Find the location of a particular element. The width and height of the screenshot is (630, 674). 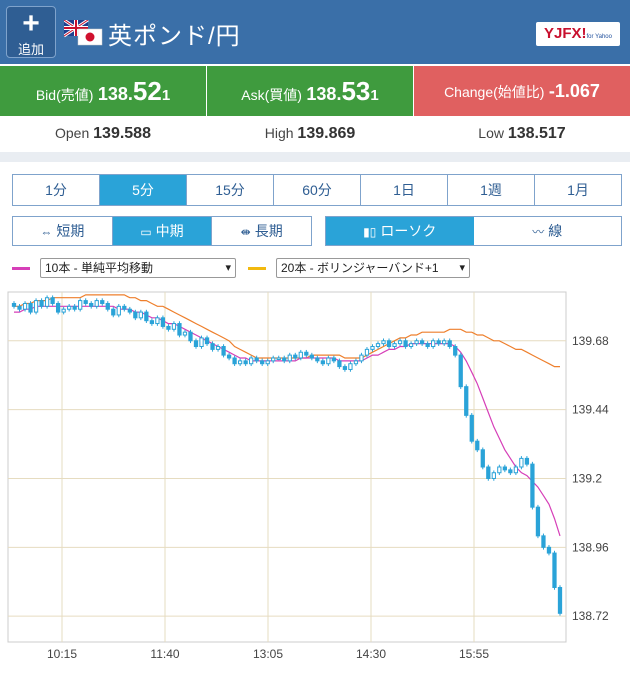

bid-label: Bid(売値) is located at coordinates (64, 95).